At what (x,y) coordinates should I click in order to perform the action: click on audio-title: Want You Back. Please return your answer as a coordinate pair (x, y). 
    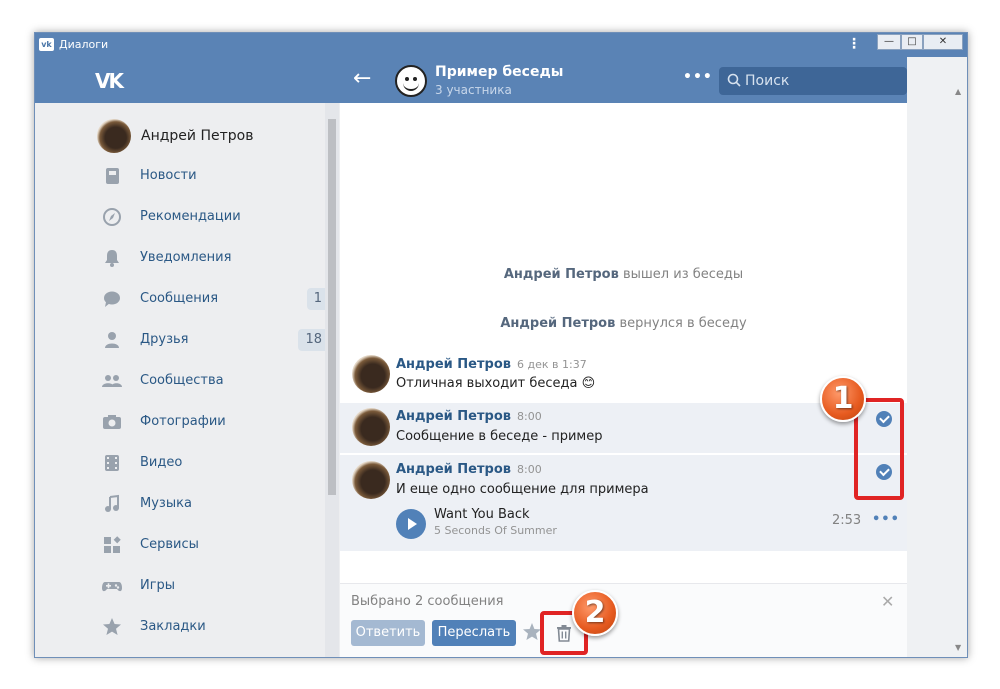
    Looking at the image, I should click on (482, 514).